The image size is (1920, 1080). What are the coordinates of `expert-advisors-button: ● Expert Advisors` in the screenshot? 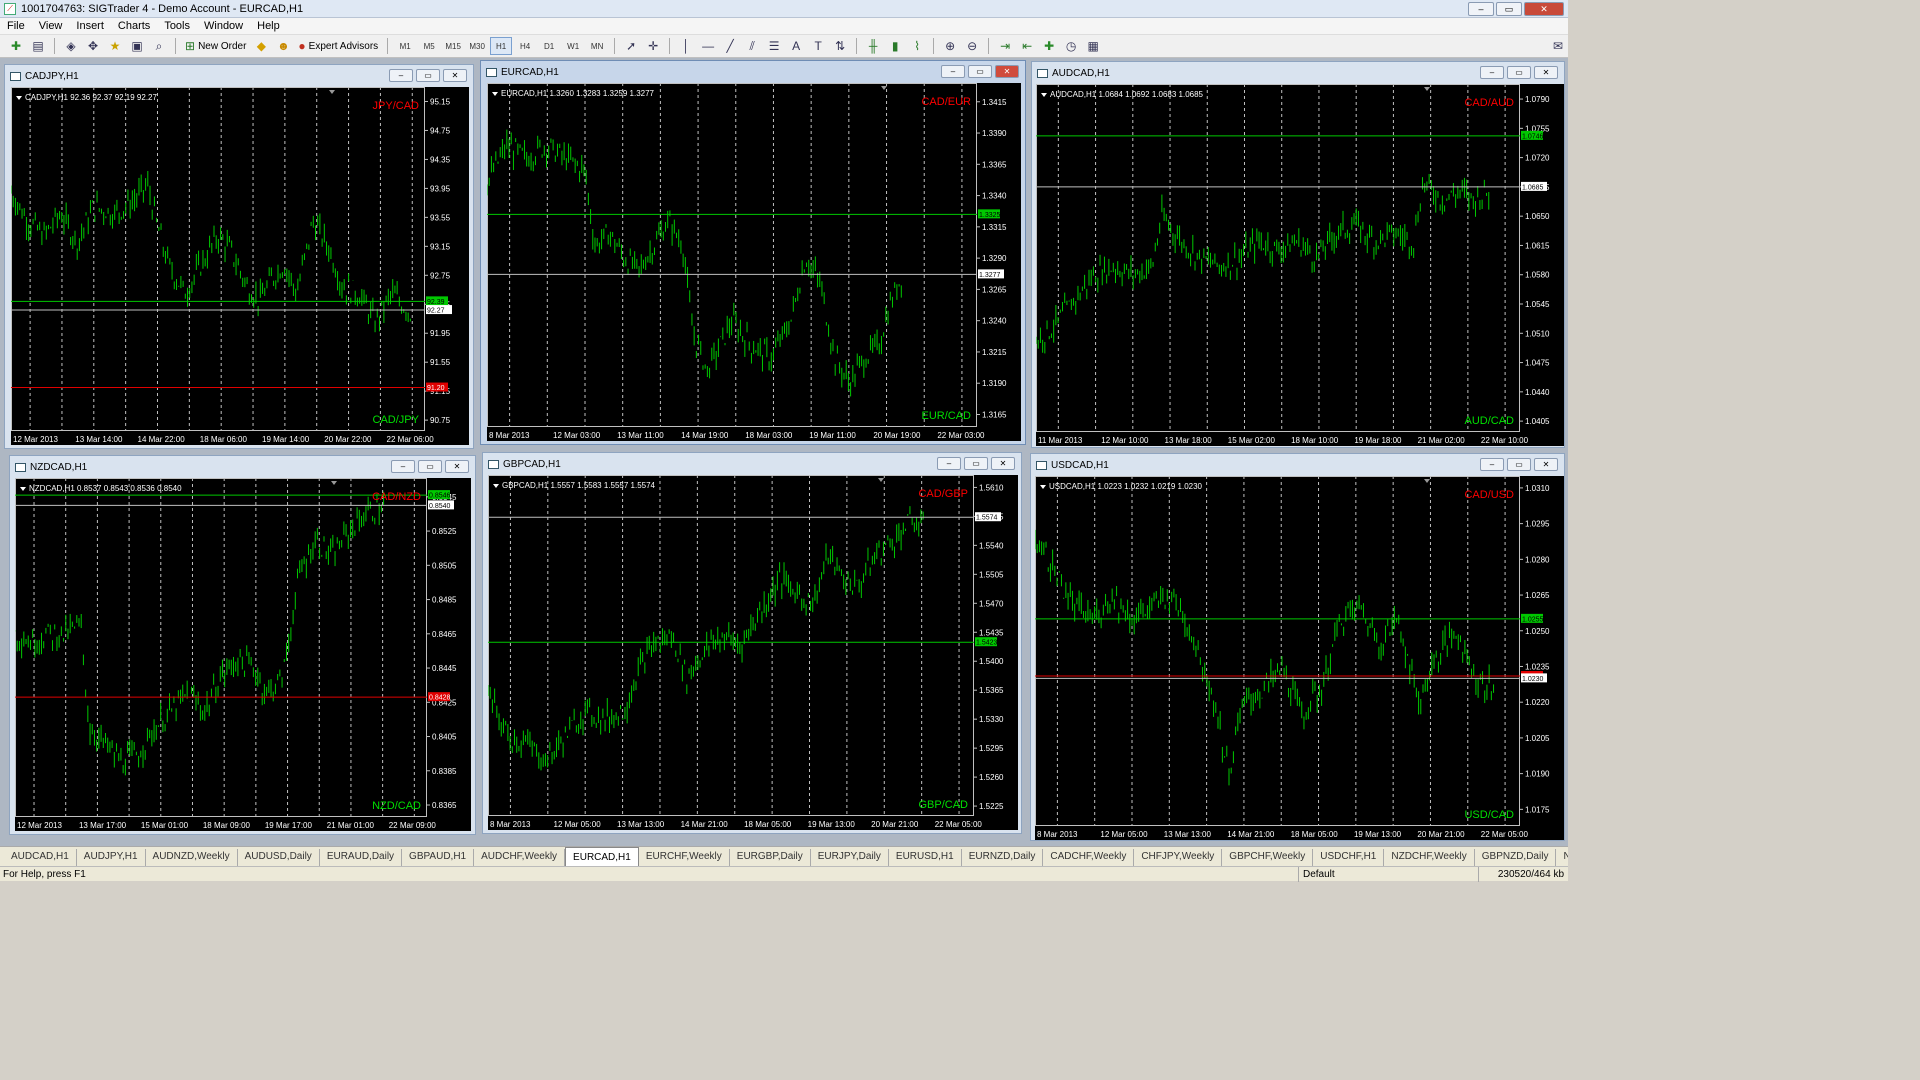 It's located at (338, 46).